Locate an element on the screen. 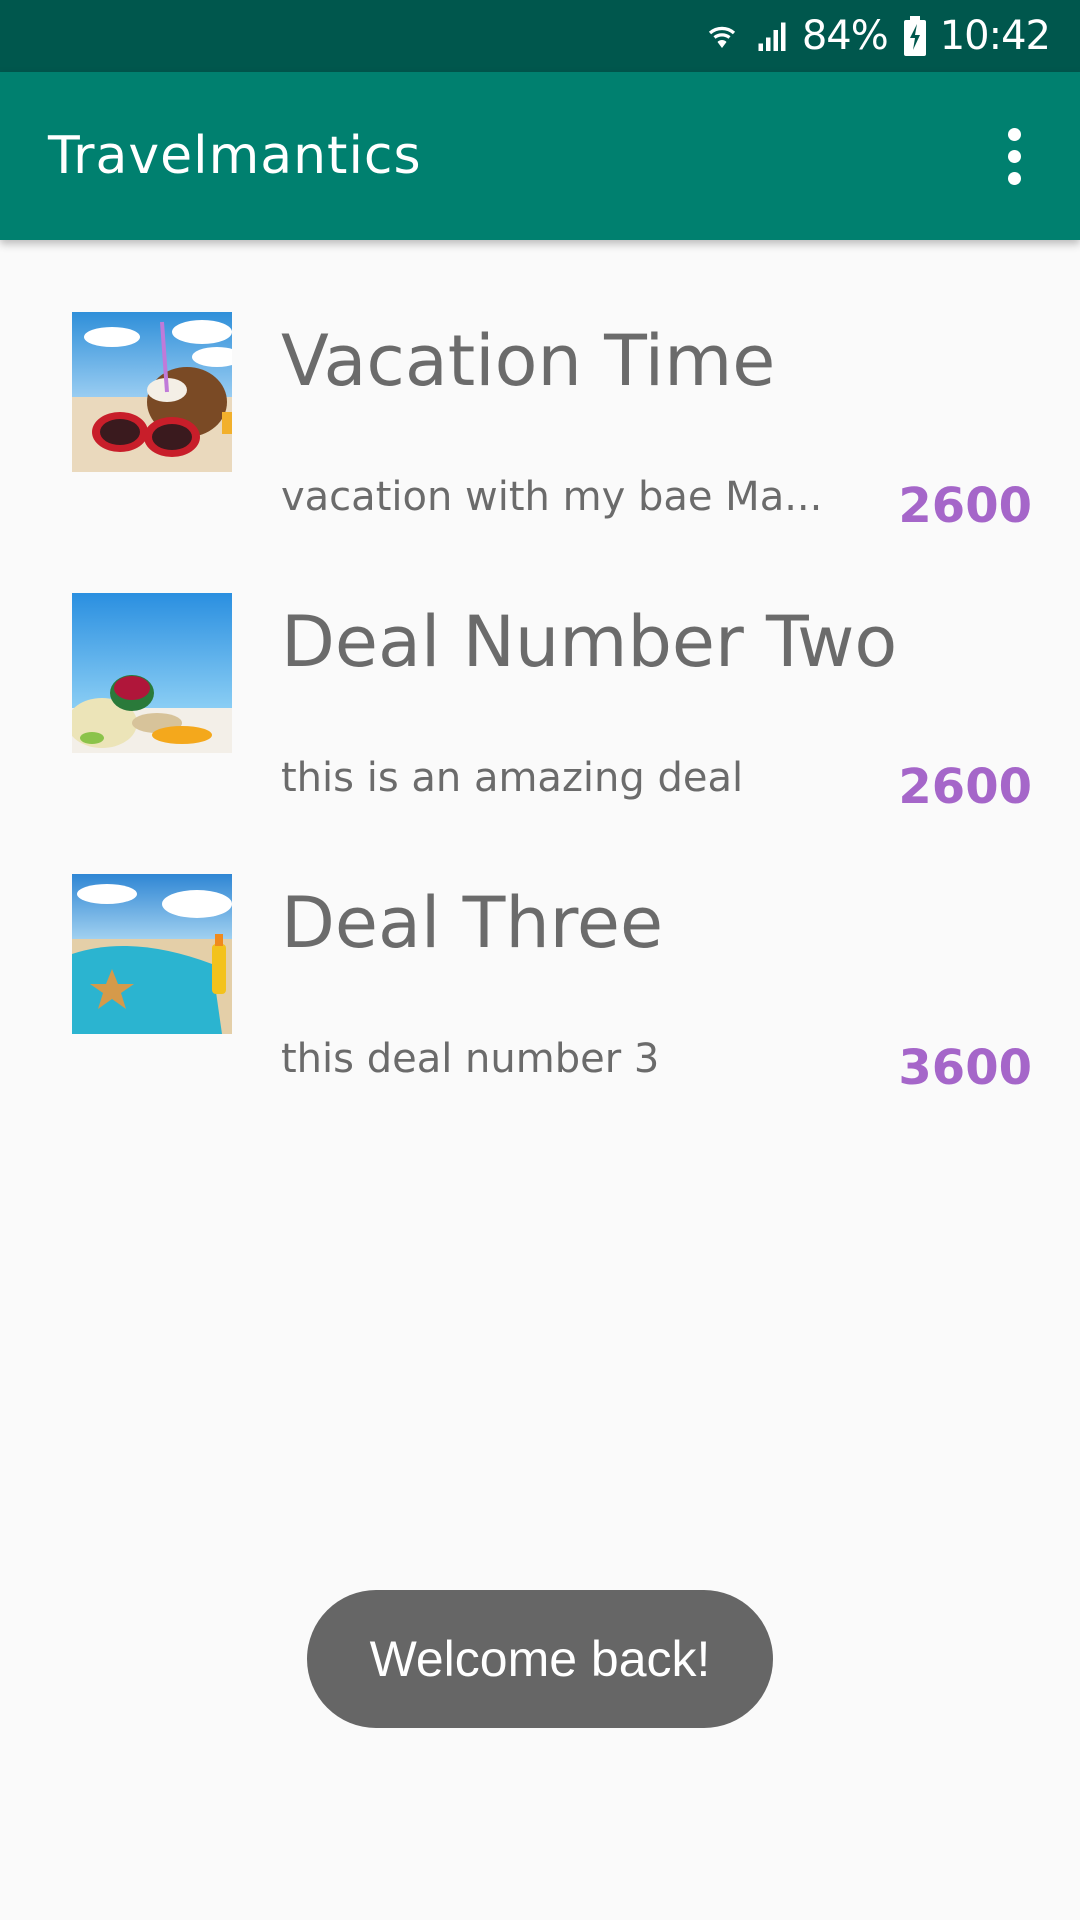  deal-description: this is an amazing deal is located at coordinates (512, 778).